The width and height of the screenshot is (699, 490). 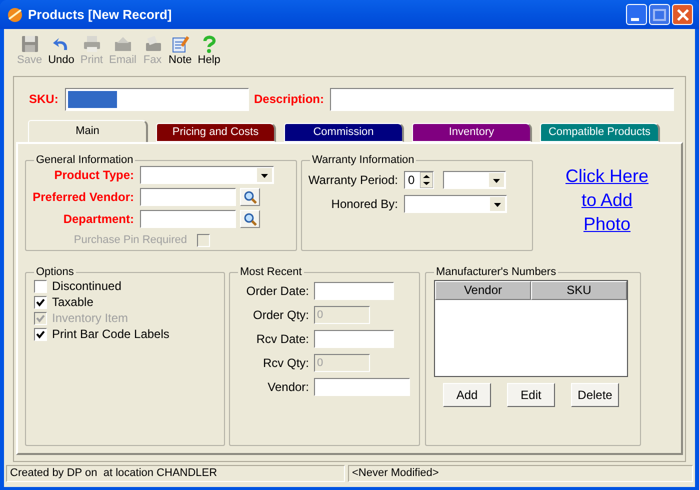 What do you see at coordinates (472, 132) in the screenshot?
I see `tab: Inventory` at bounding box center [472, 132].